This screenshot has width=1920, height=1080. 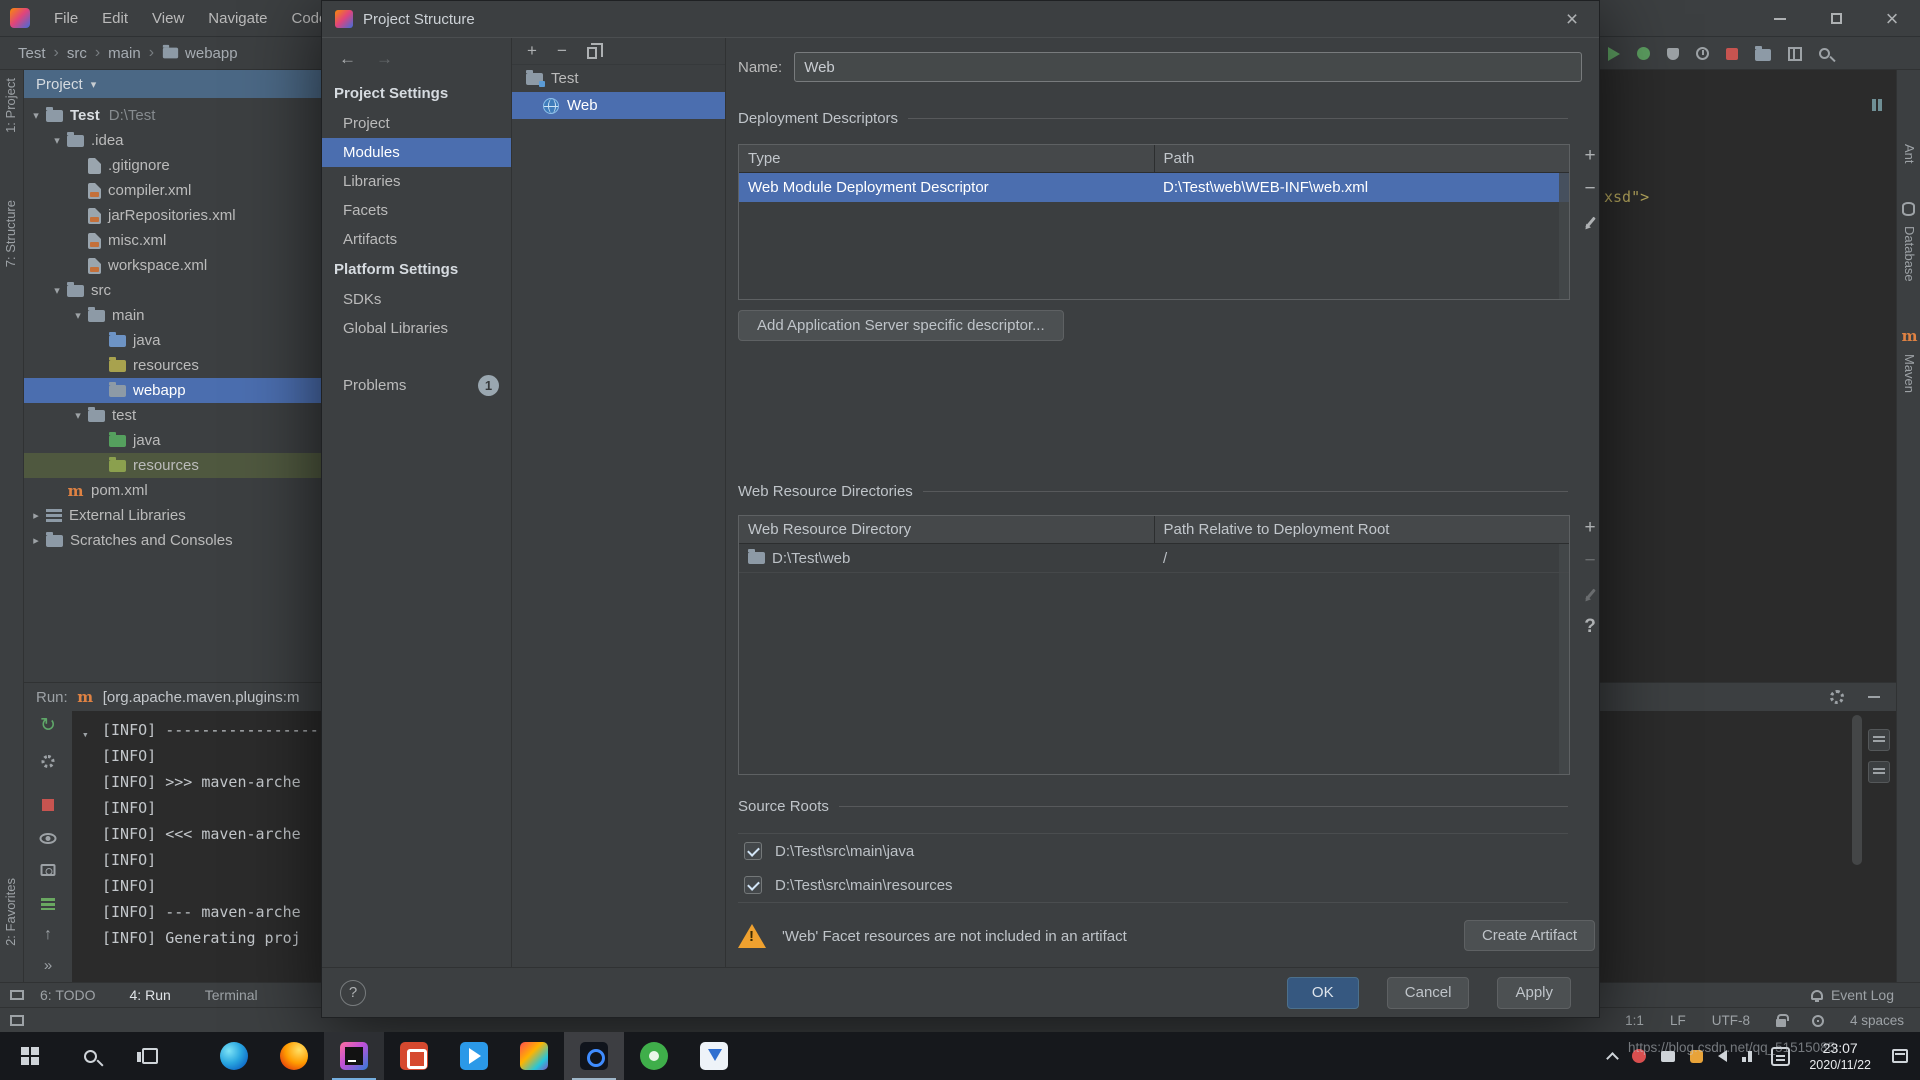 I want to click on toolwindow-switcher-icon, so click(x=17, y=995).